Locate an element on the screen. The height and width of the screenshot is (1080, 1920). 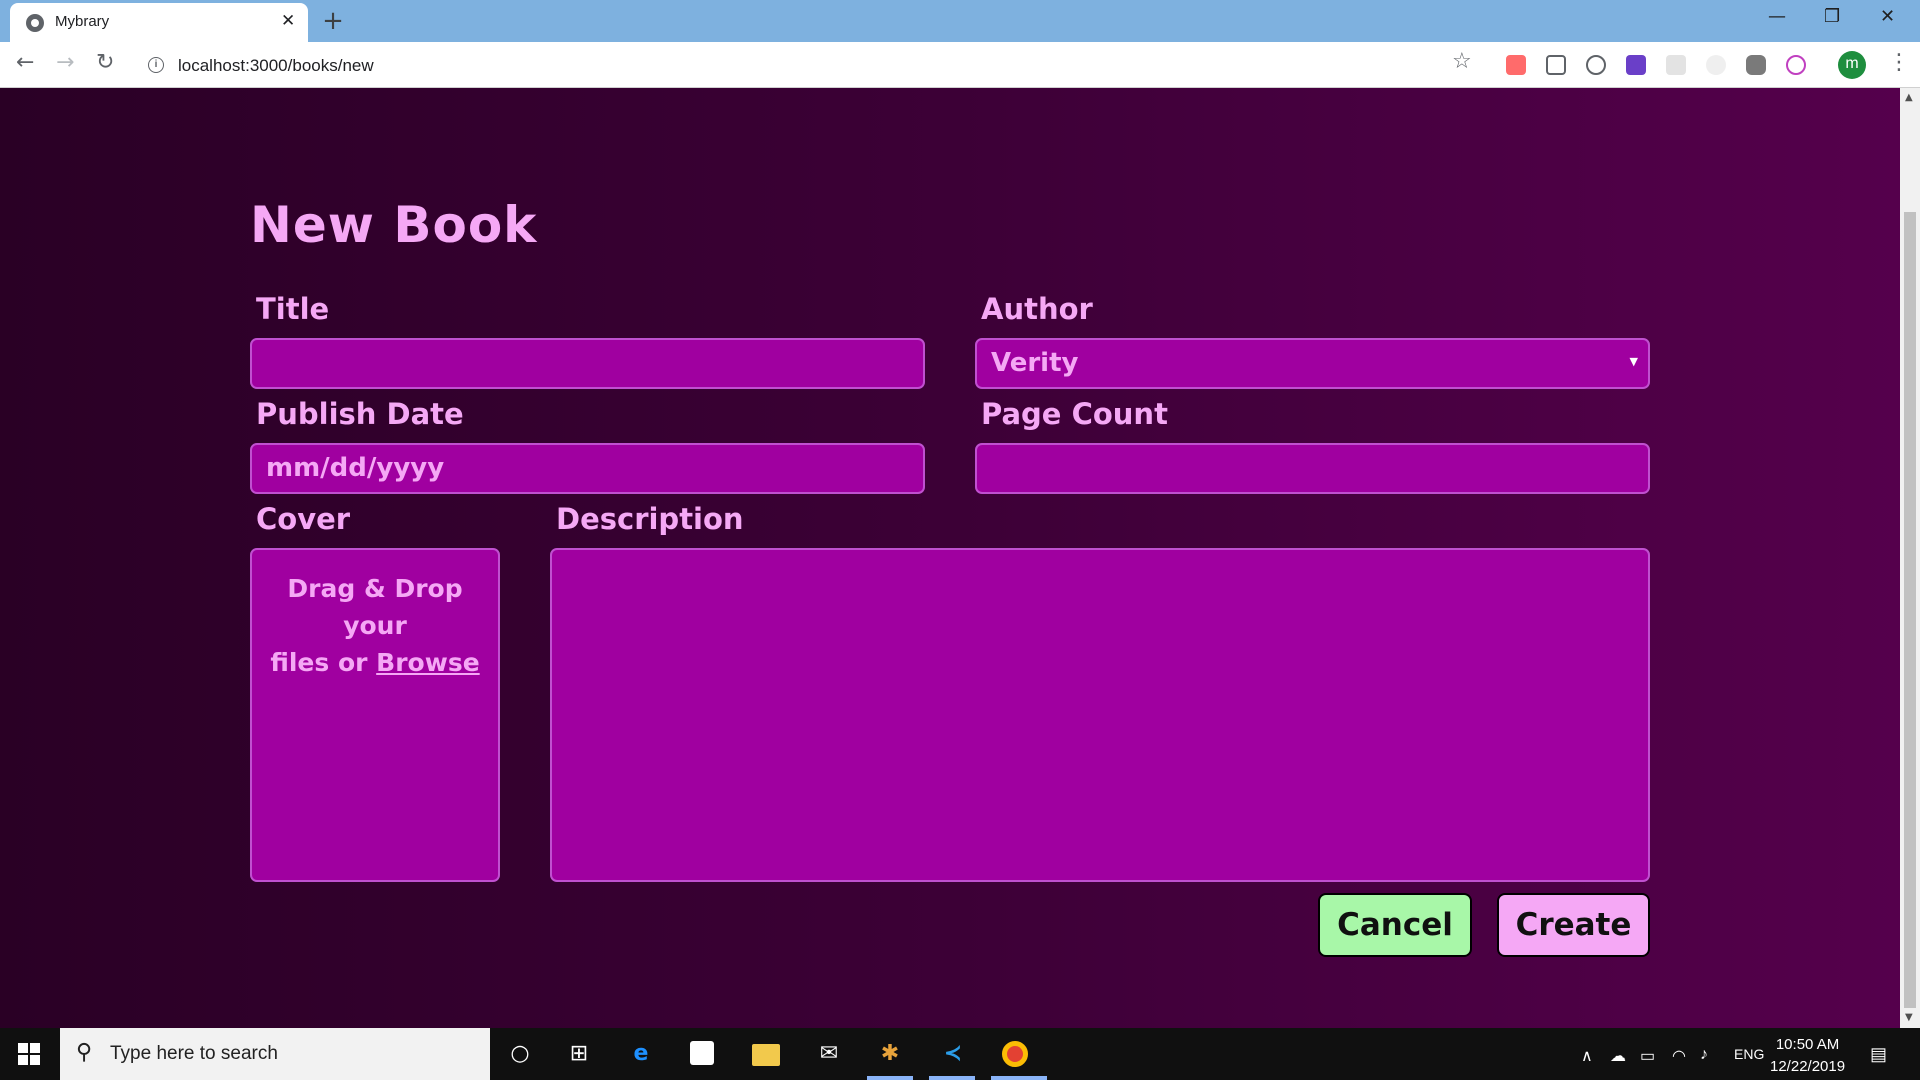
vscode-icon: ≺ is located at coordinates (953, 1054).